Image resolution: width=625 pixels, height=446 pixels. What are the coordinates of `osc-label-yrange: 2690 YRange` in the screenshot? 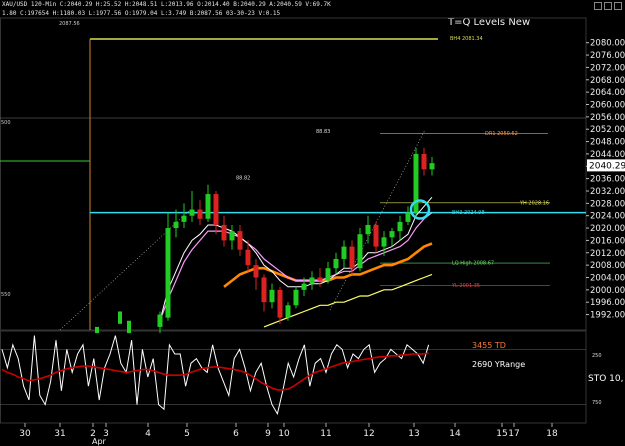 It's located at (498, 364).